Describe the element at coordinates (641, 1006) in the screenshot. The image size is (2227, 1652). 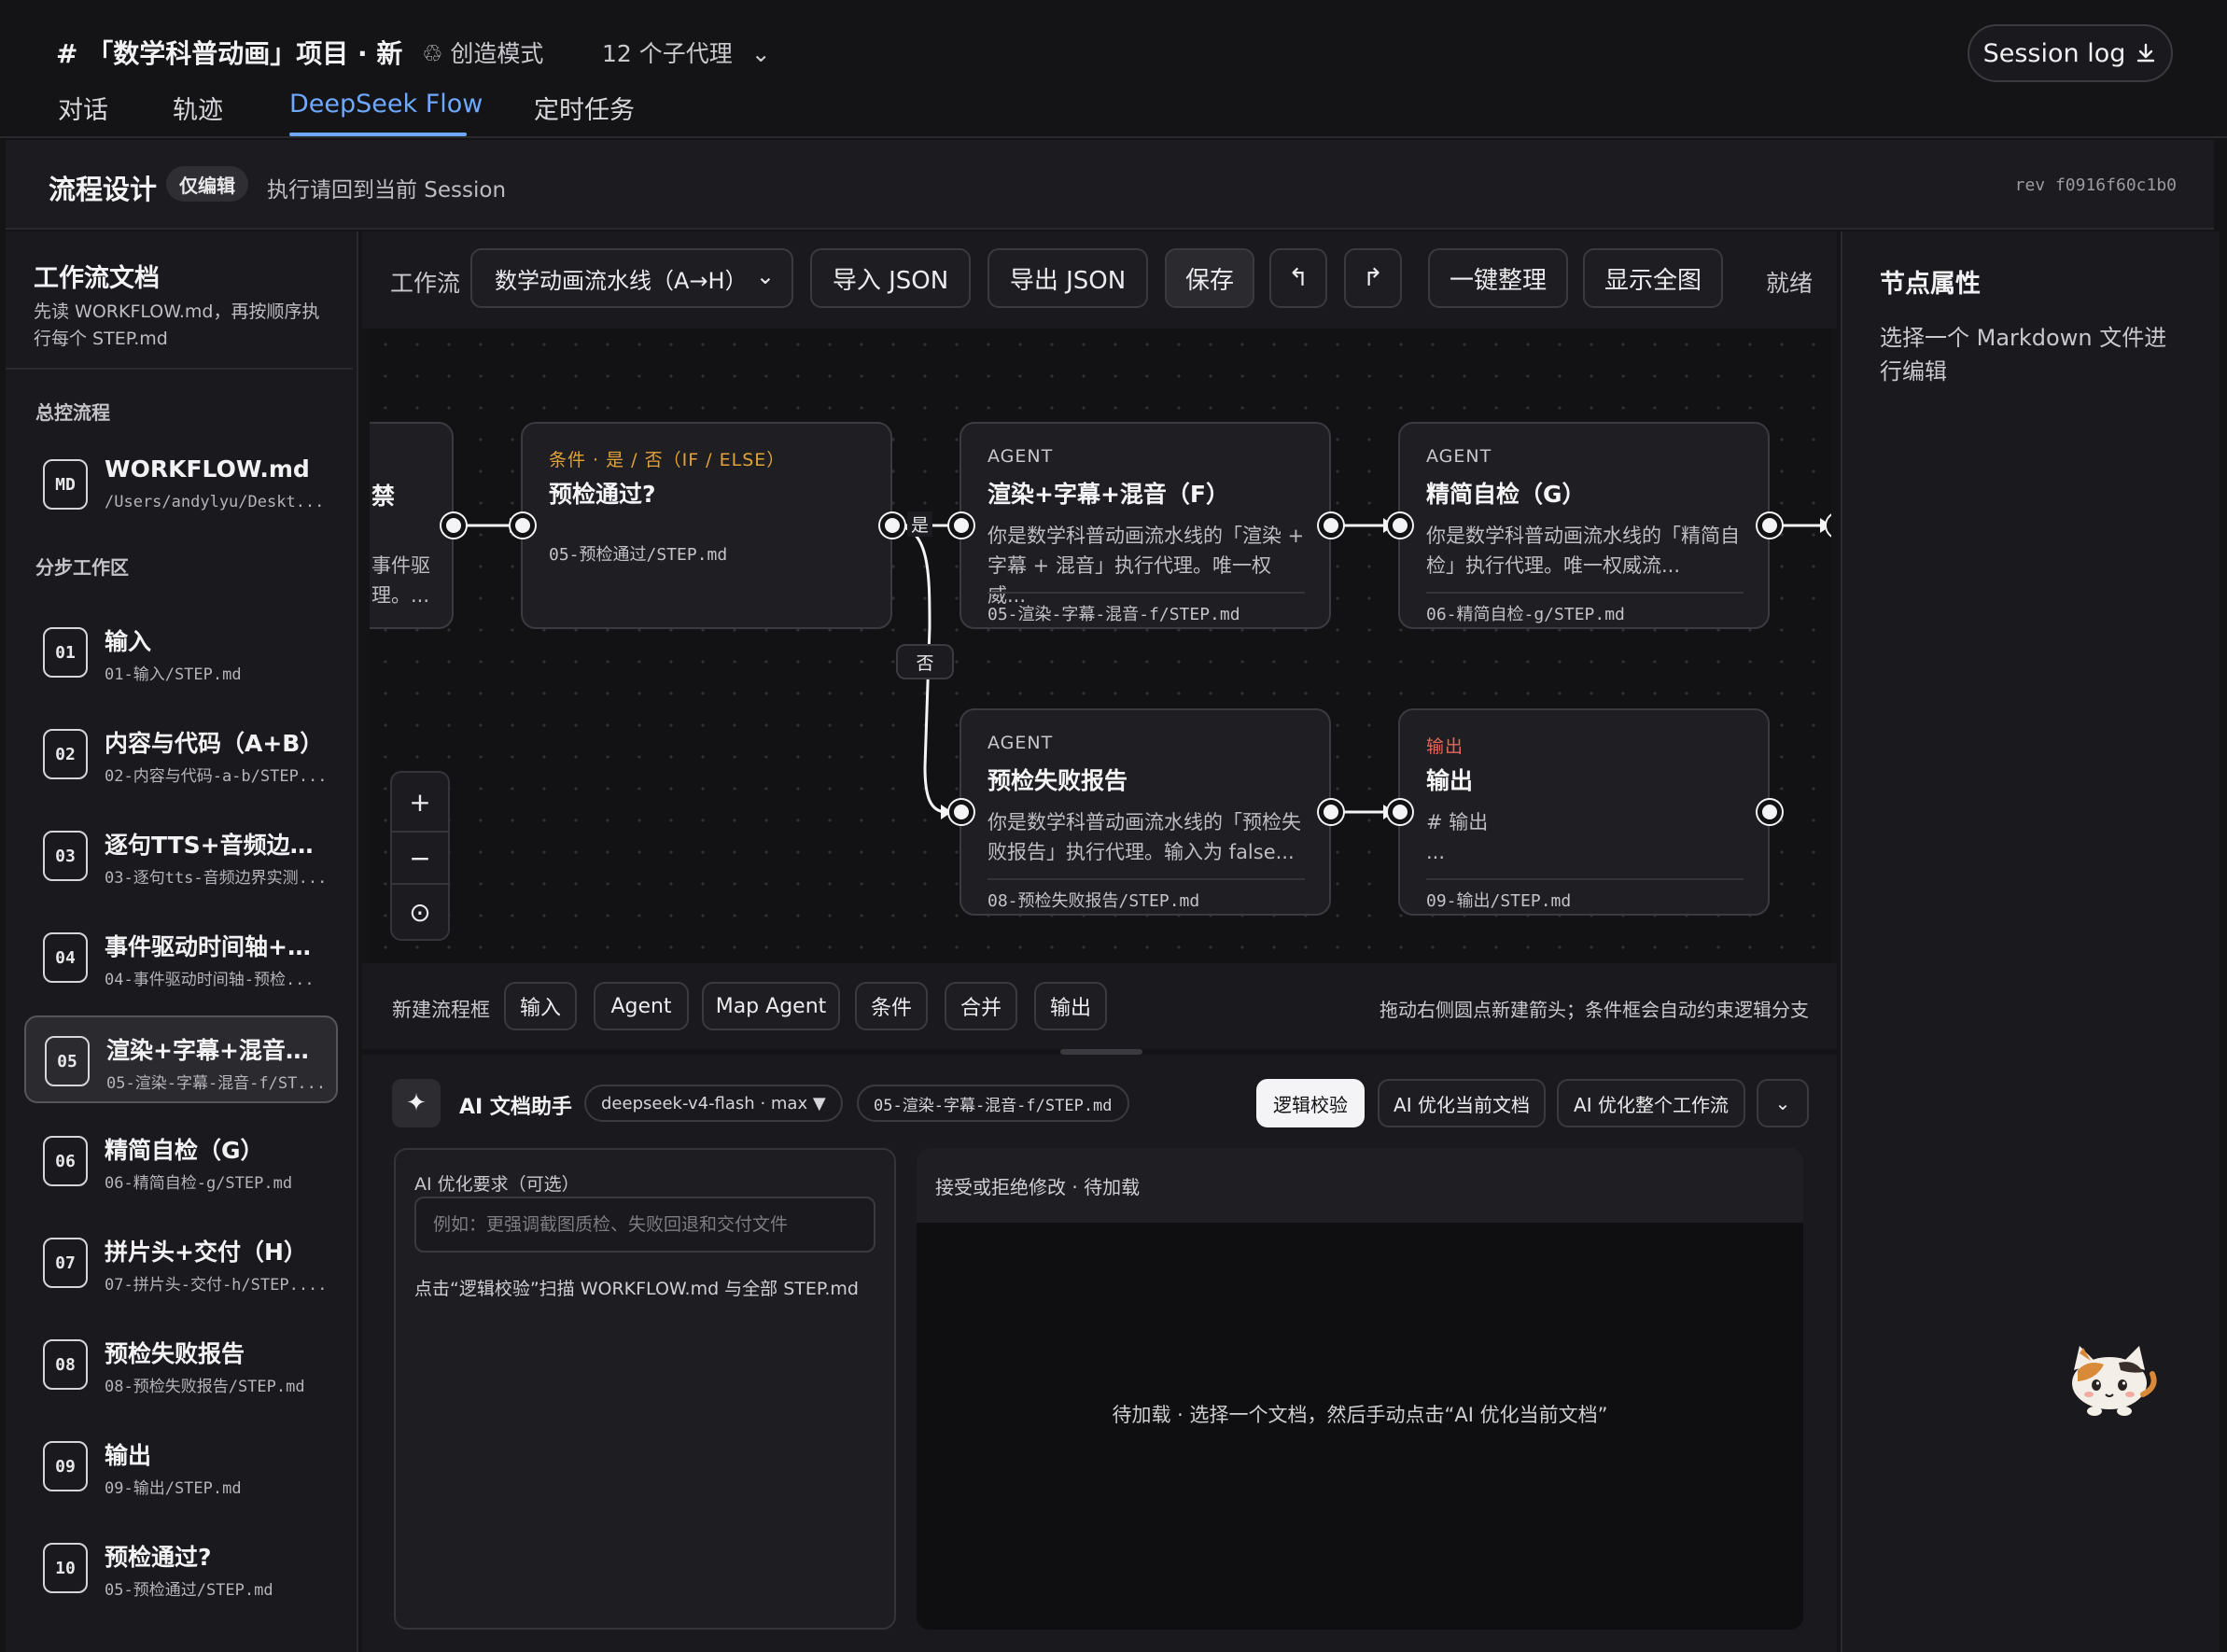
I see `new-agent-button: Agent` at that location.